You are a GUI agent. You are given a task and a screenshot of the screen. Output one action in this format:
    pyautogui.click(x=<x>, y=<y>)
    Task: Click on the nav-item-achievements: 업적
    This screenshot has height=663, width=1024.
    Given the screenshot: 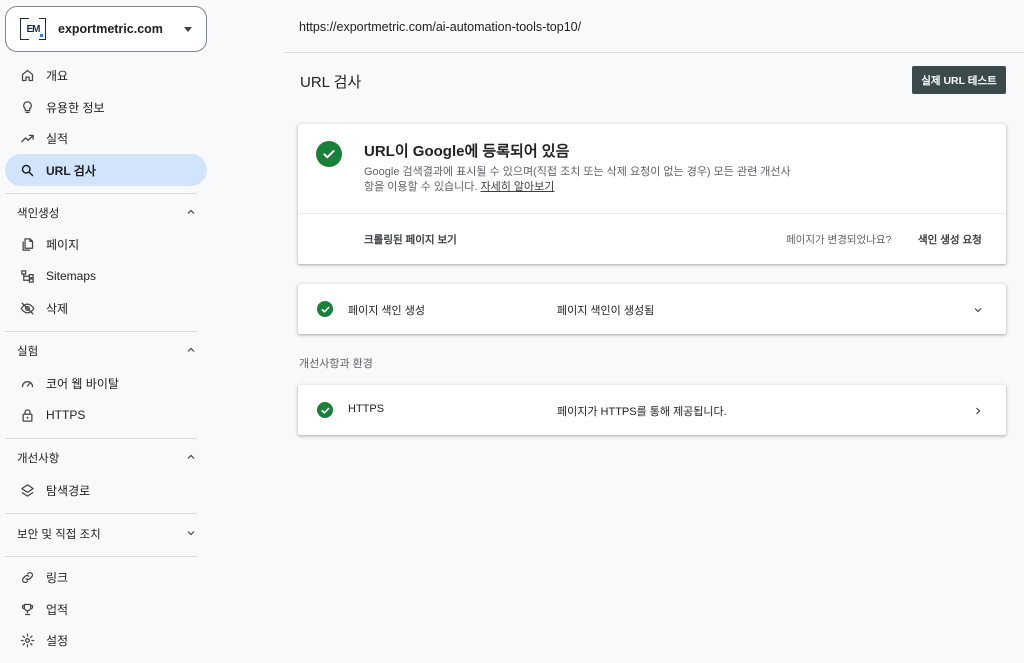 What is the action you would take?
    pyautogui.click(x=106, y=609)
    